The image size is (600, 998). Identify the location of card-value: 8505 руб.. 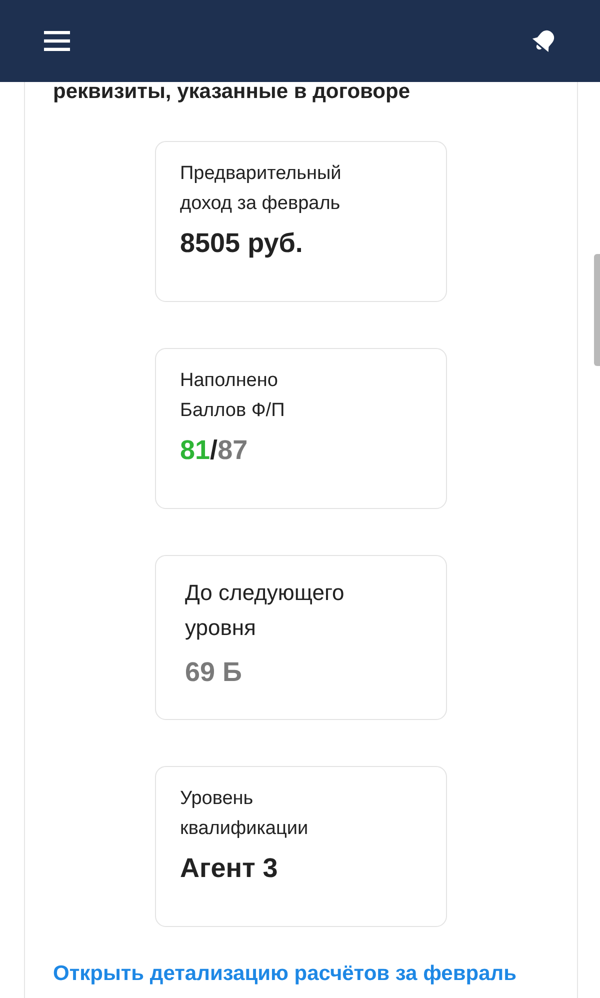
(242, 243).